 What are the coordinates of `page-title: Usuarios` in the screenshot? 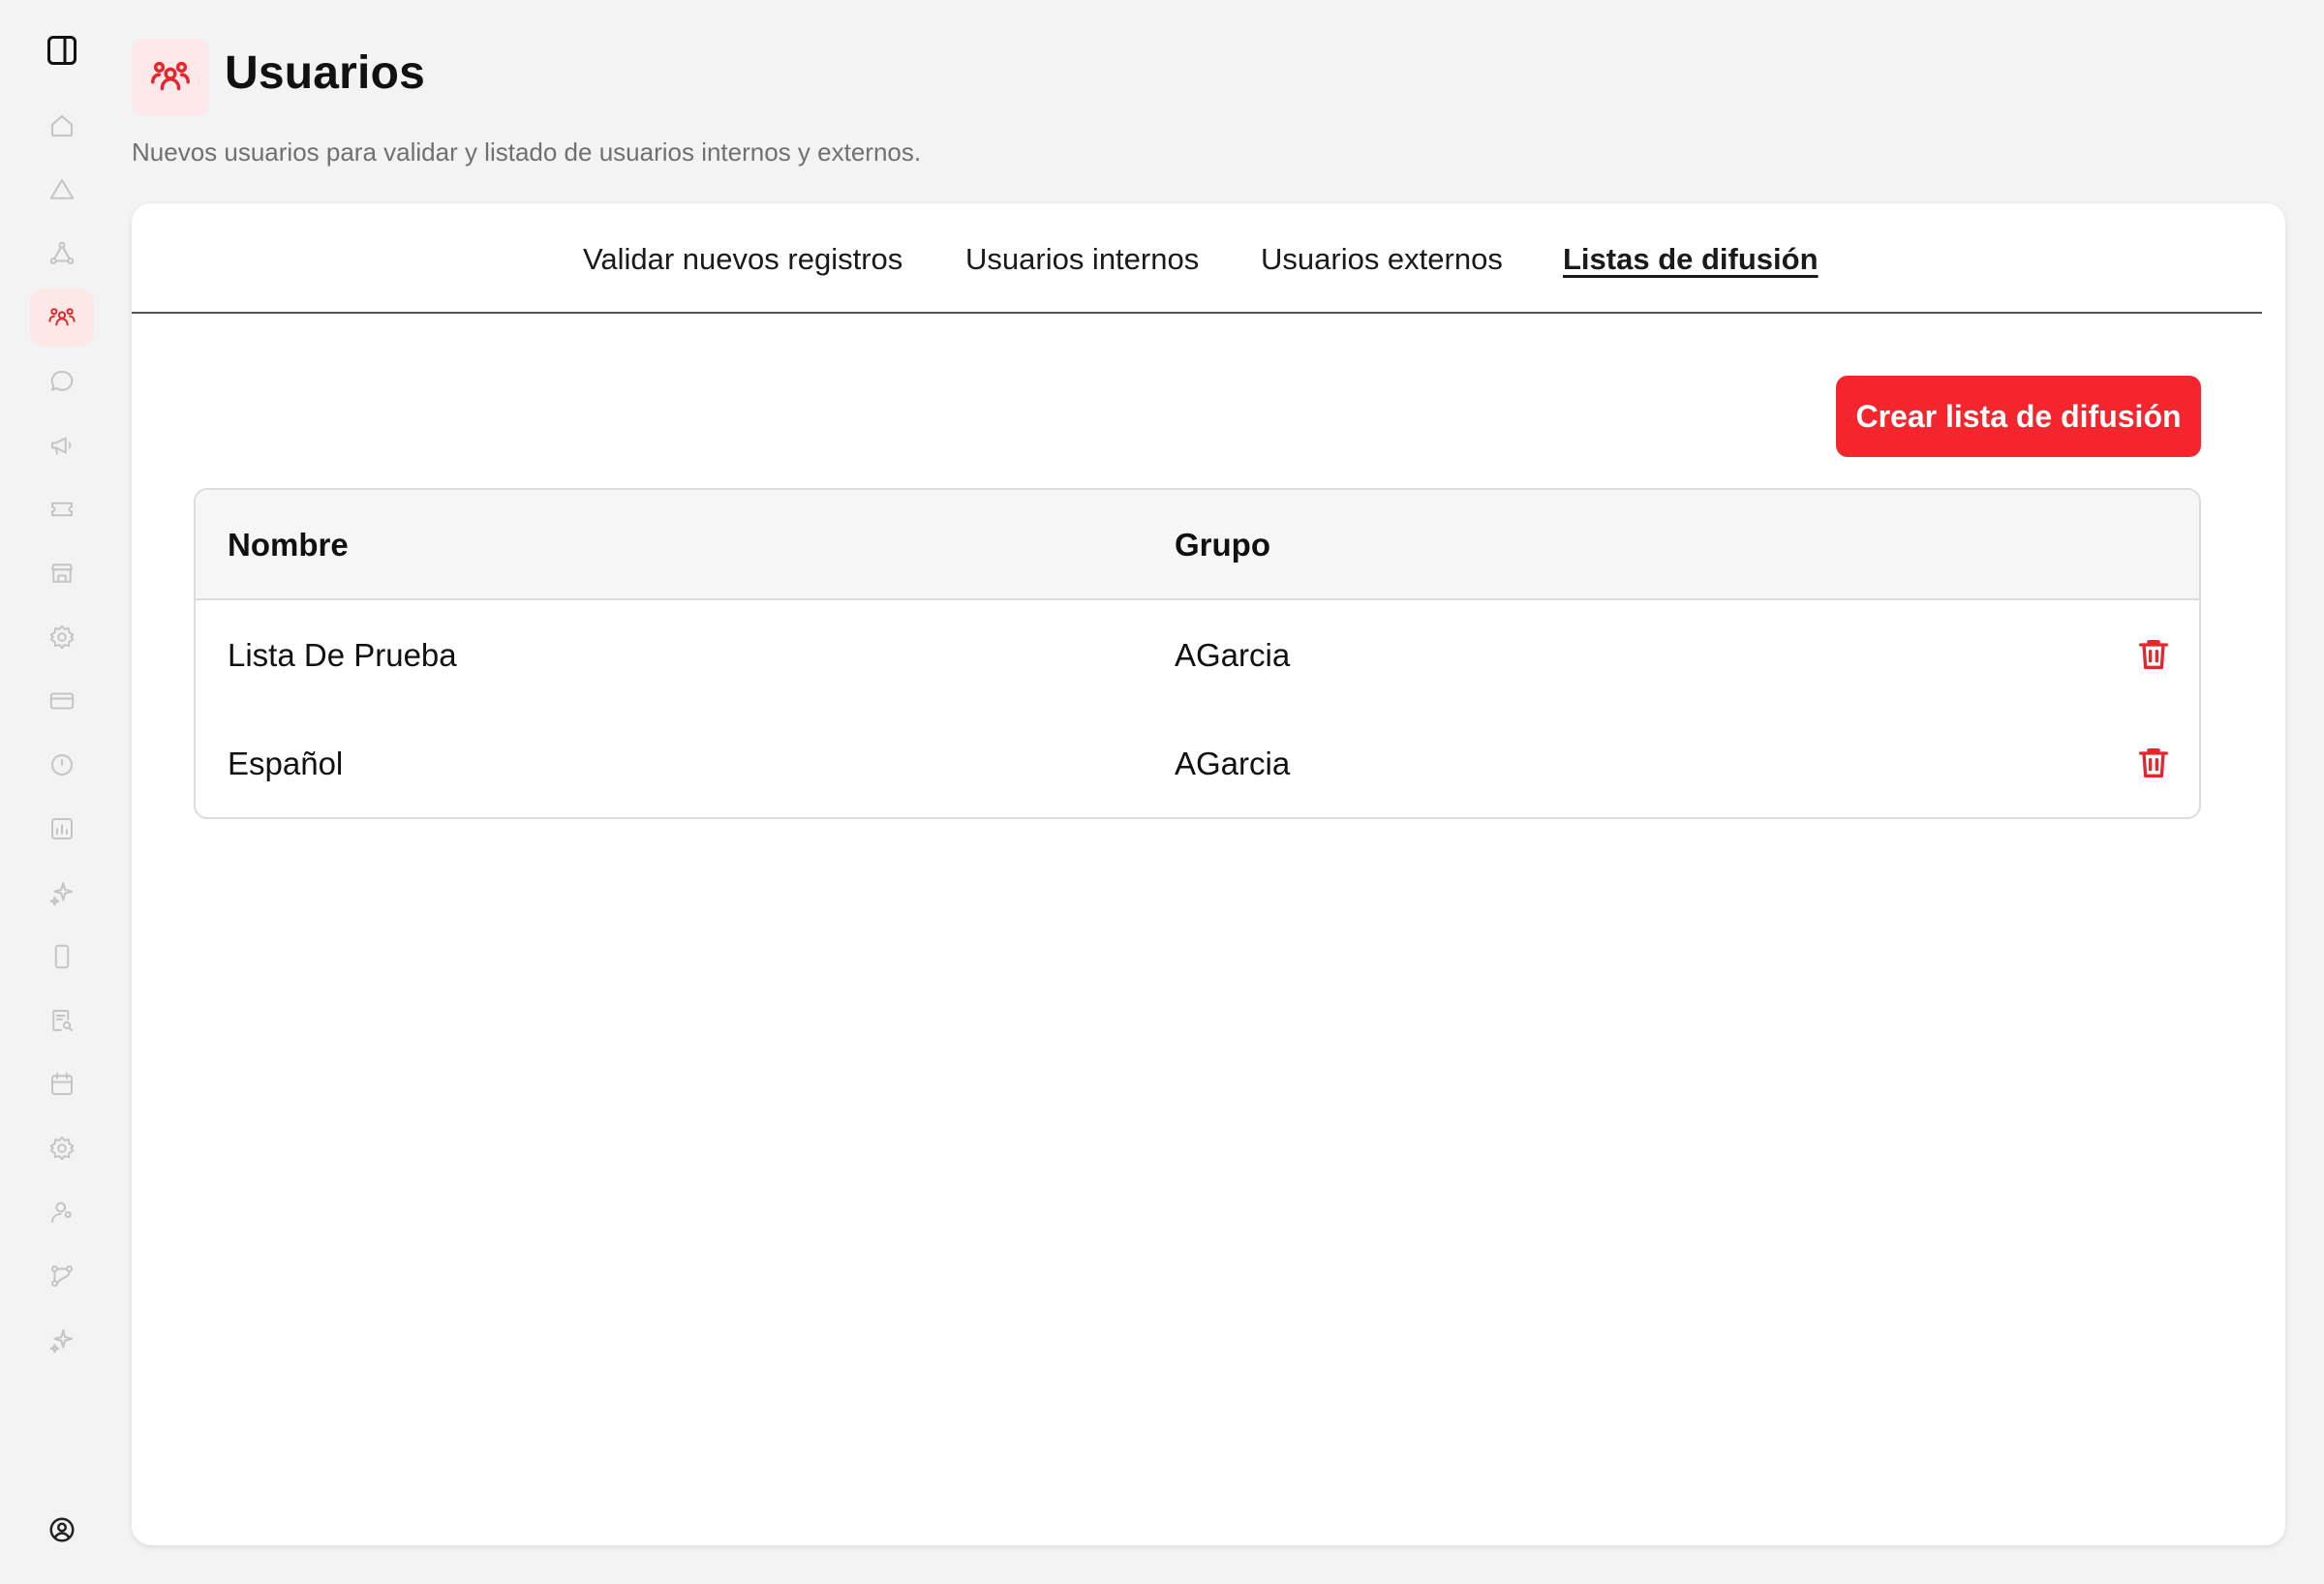 It's located at (325, 73).